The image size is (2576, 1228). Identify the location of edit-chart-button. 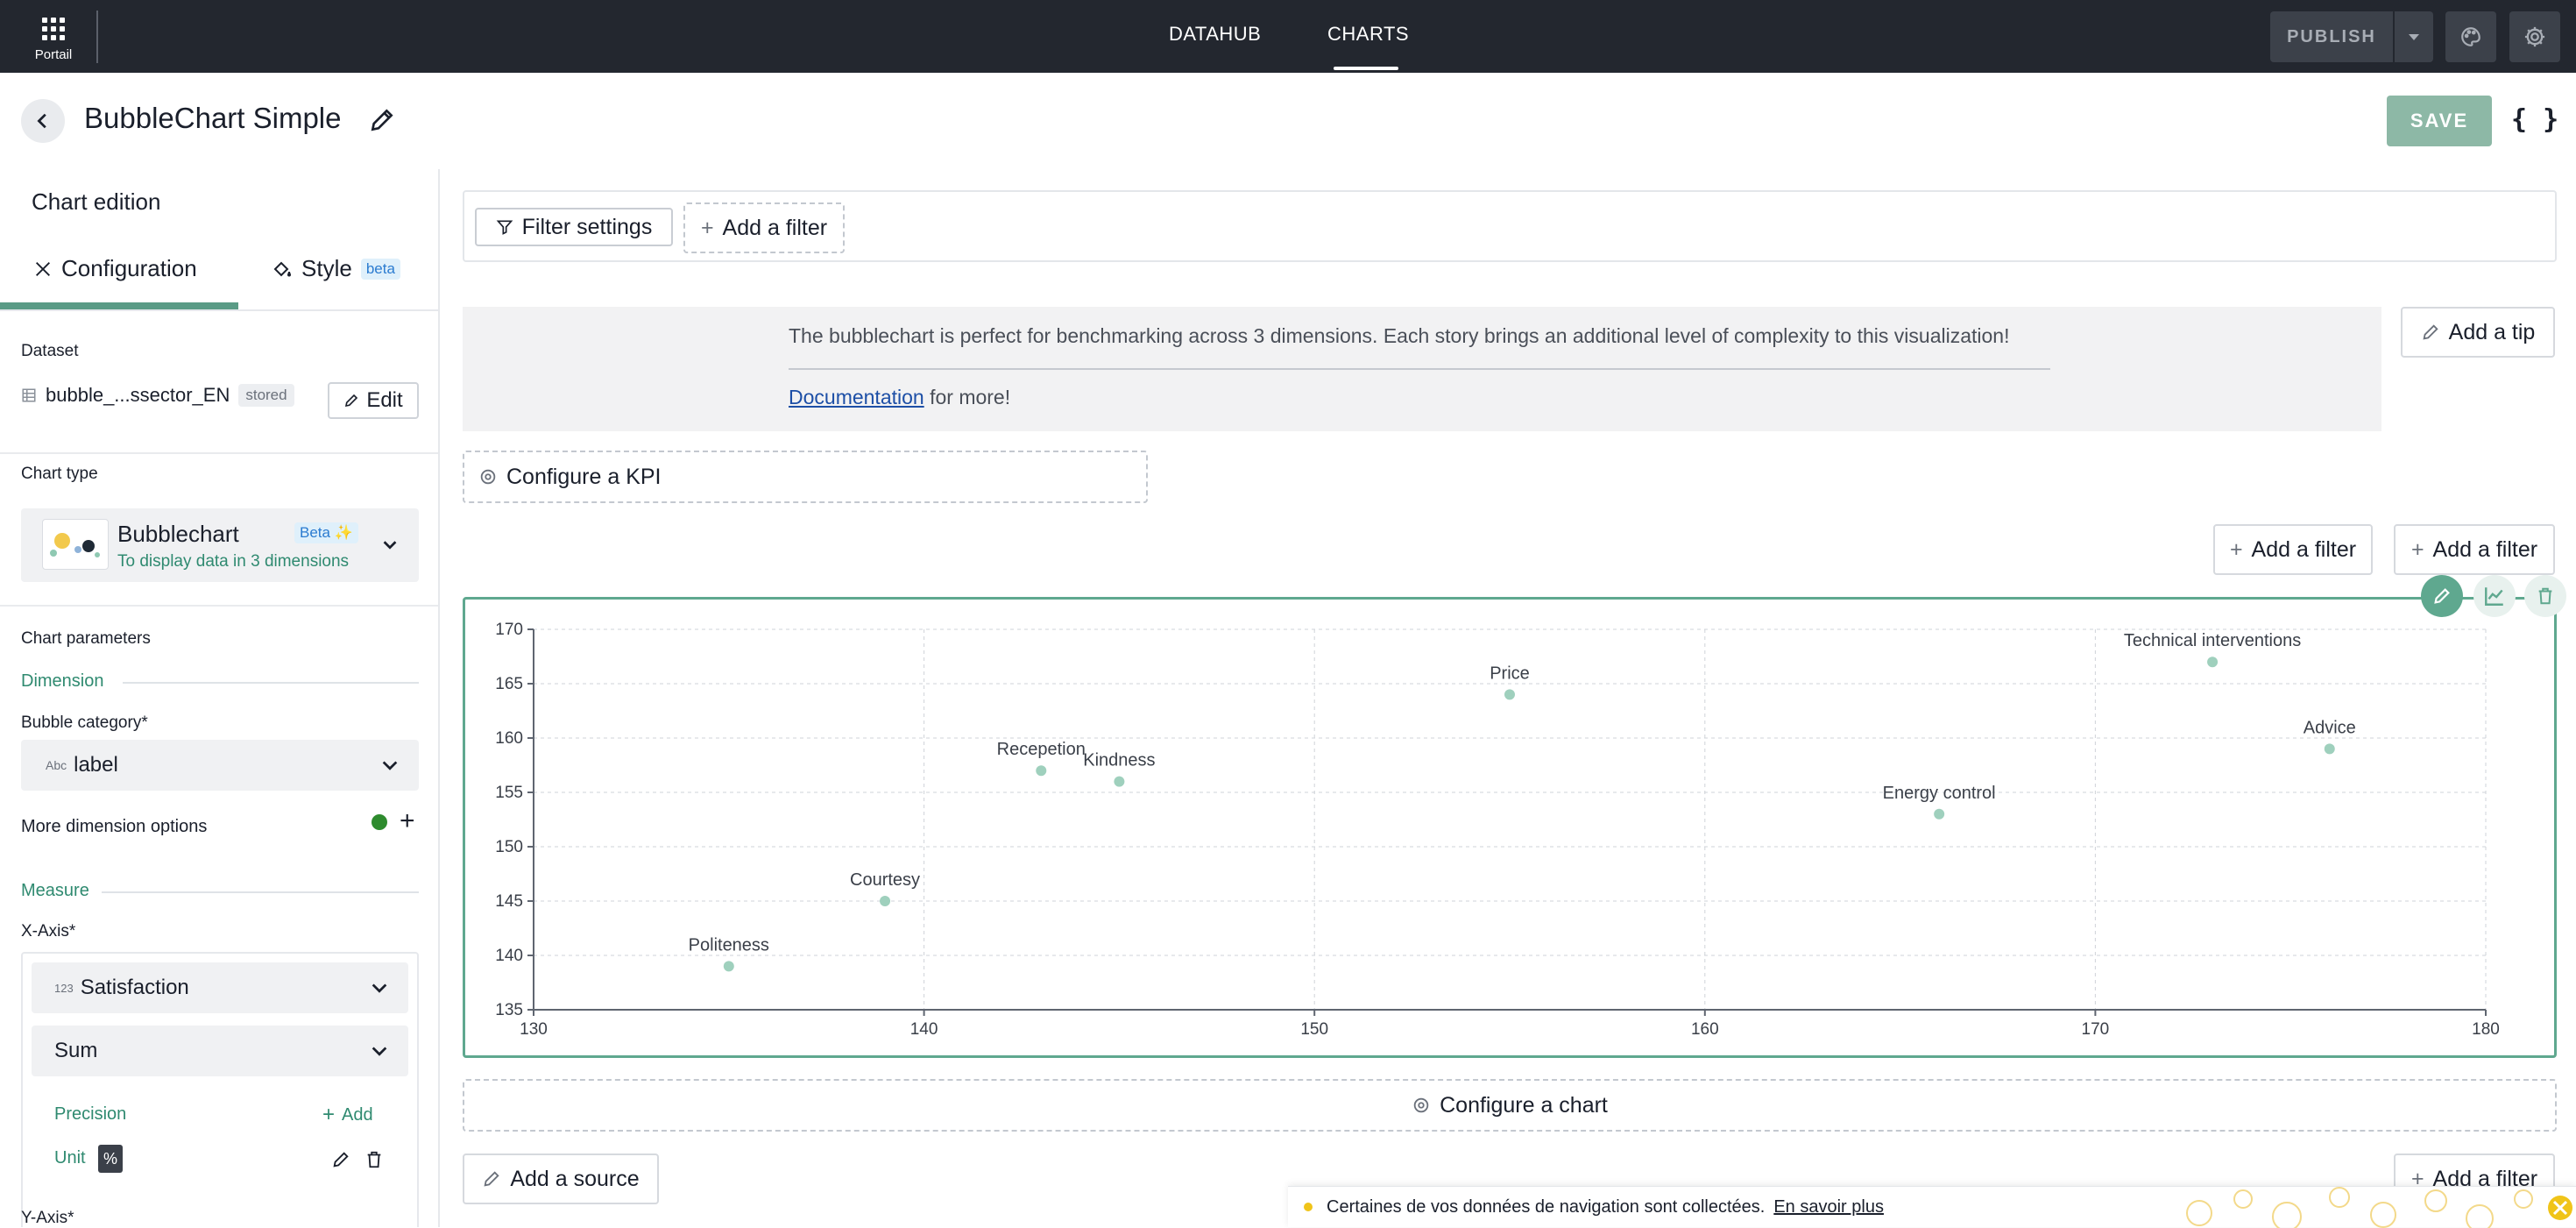
(2442, 596).